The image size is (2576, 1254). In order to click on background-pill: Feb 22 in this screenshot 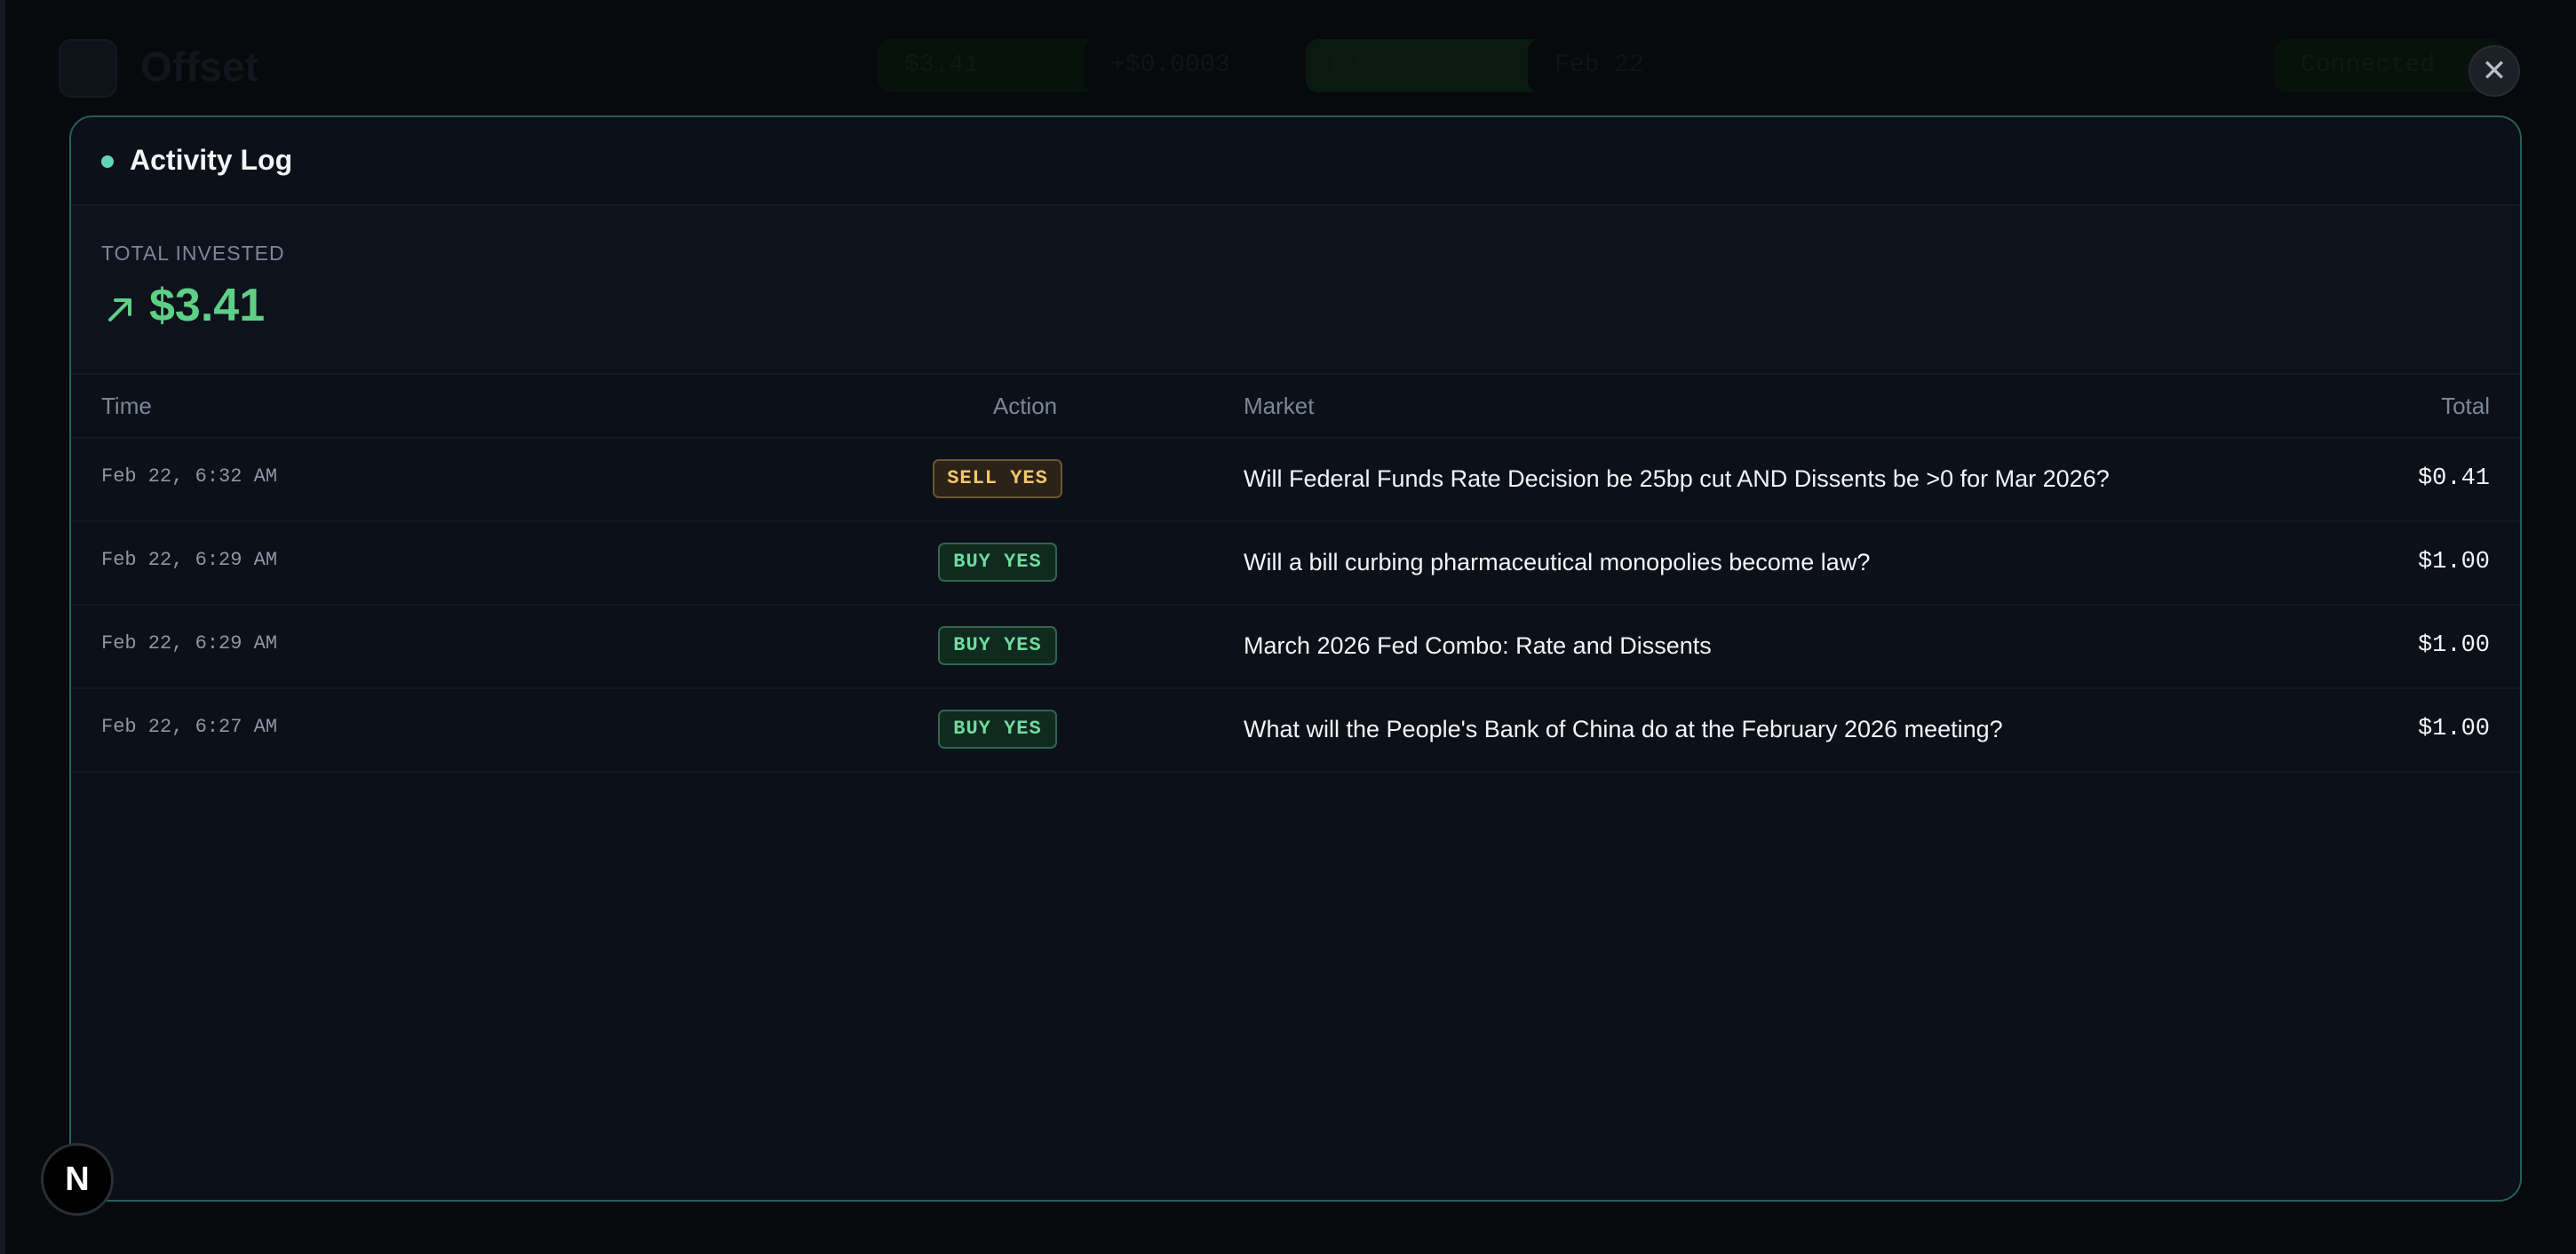, I will do `click(1621, 65)`.